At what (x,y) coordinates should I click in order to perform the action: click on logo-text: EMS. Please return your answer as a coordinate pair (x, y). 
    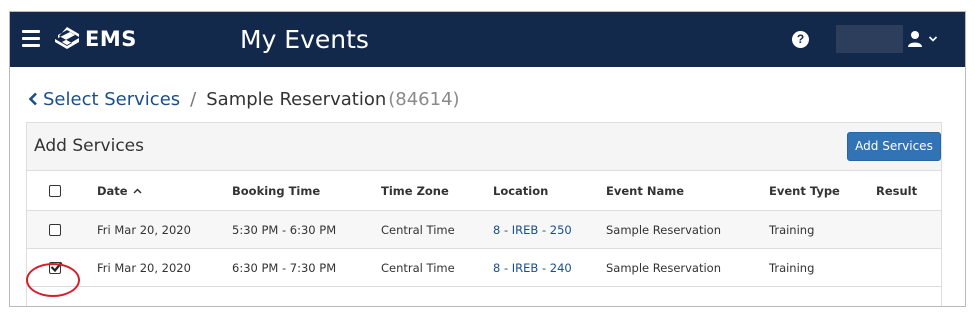
    Looking at the image, I should click on (111, 39).